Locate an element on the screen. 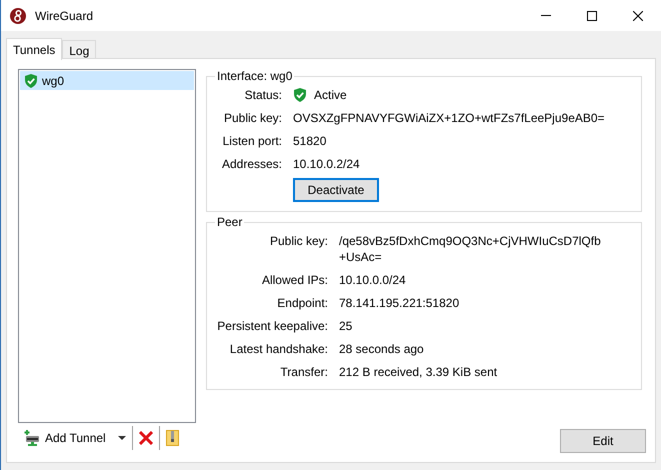  delete-icon is located at coordinates (145, 438).